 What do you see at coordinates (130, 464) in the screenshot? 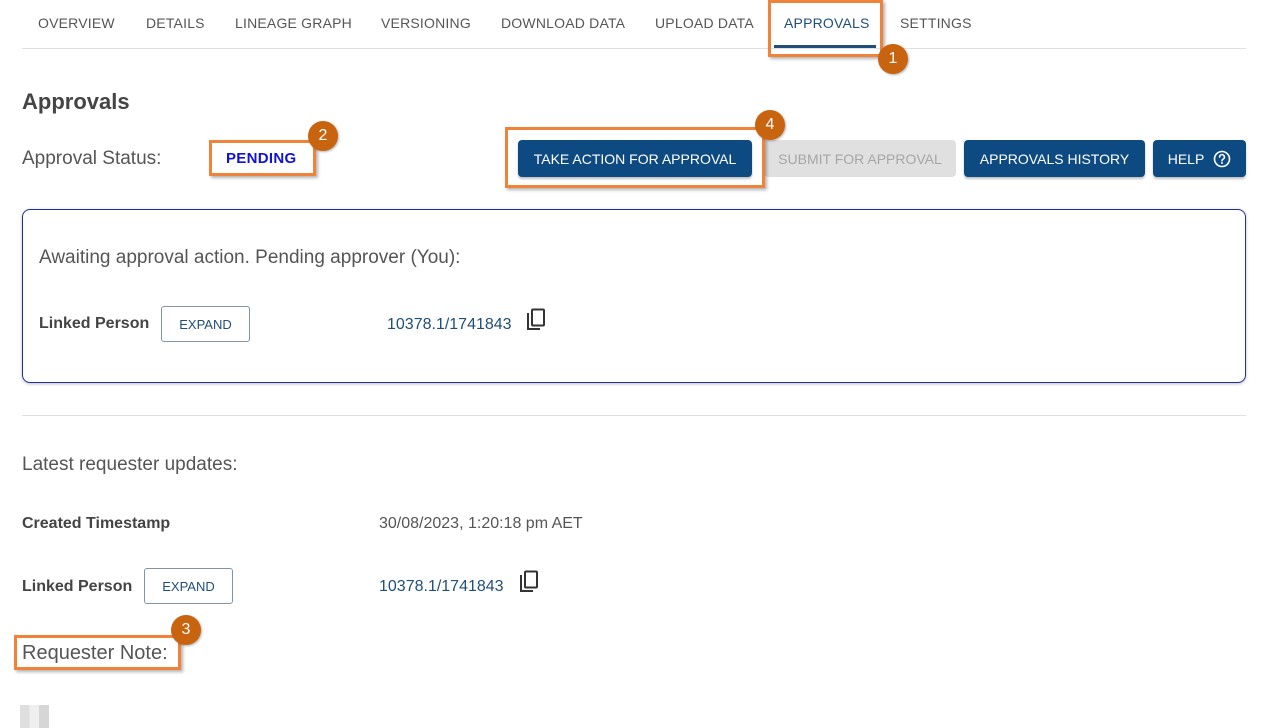
I see `requester-updates-heading: Latest requester updates:` at bounding box center [130, 464].